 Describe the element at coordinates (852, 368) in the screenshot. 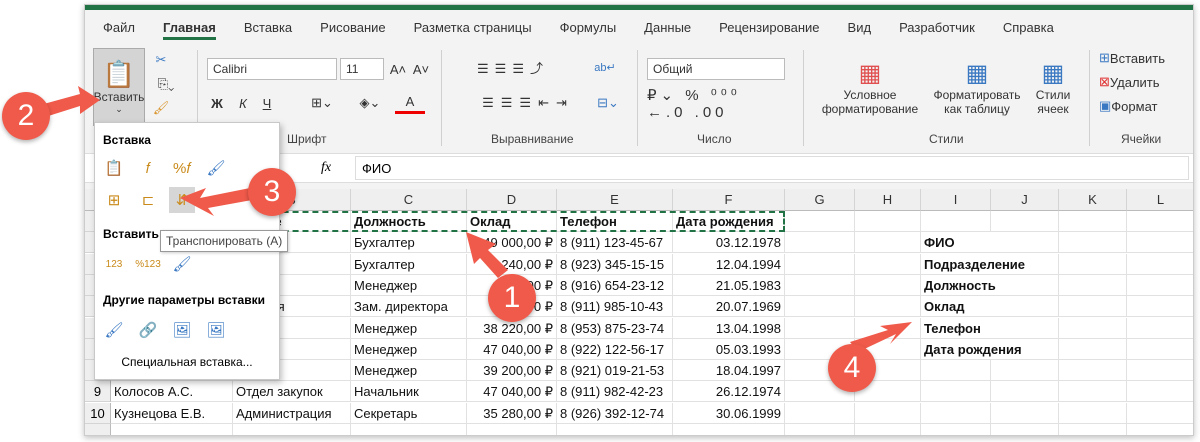

I see `annotation-badge-4: 4` at that location.